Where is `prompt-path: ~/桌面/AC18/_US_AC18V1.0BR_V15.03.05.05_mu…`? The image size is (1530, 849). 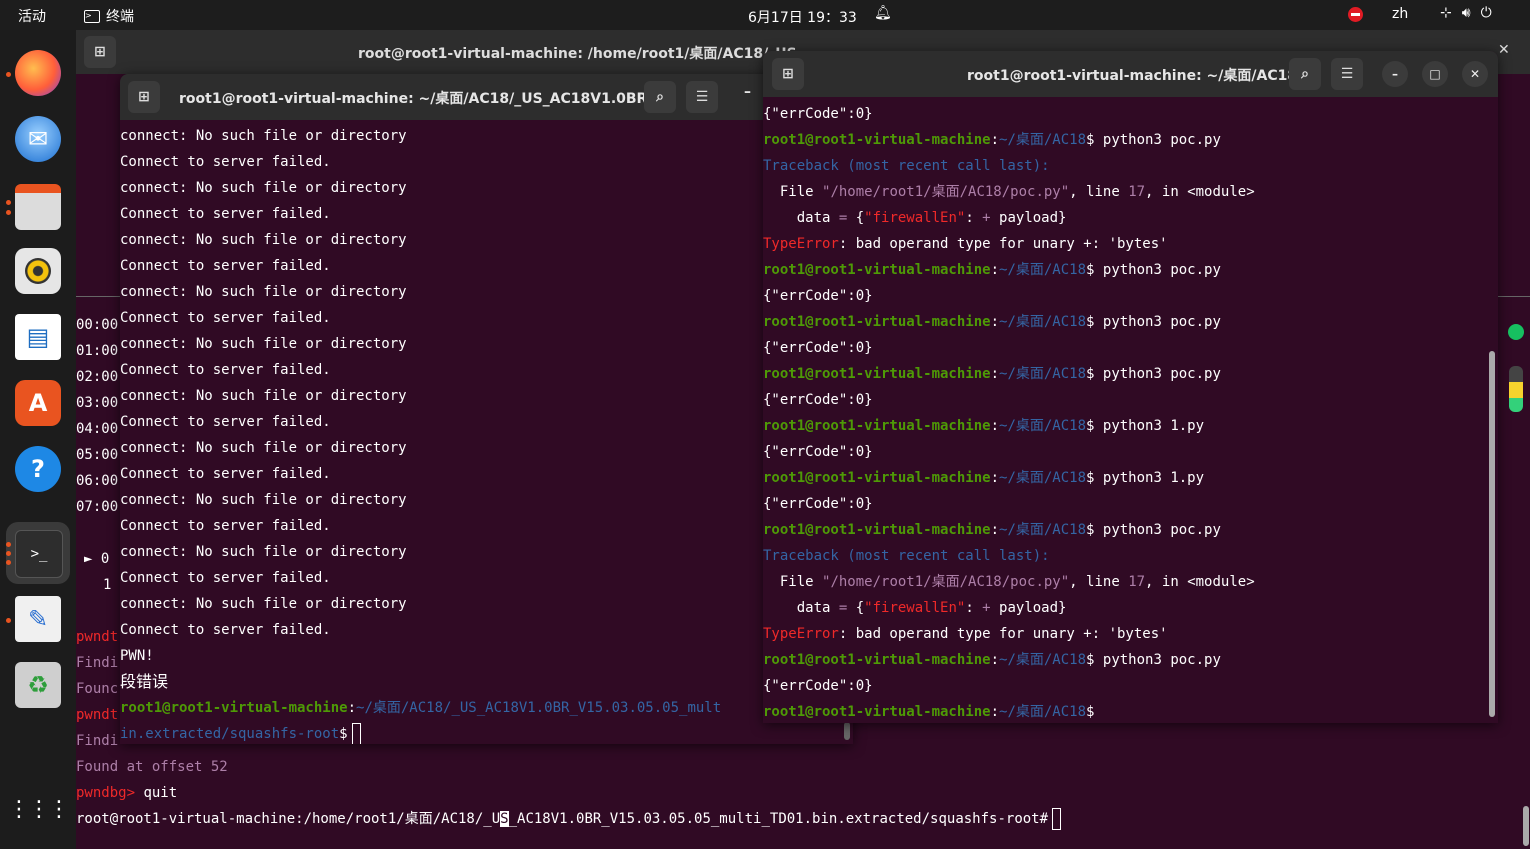 prompt-path: ~/桌面/AC18/_US_AC18V1.0BR_V15.03.05.05_mu… is located at coordinates (539, 708).